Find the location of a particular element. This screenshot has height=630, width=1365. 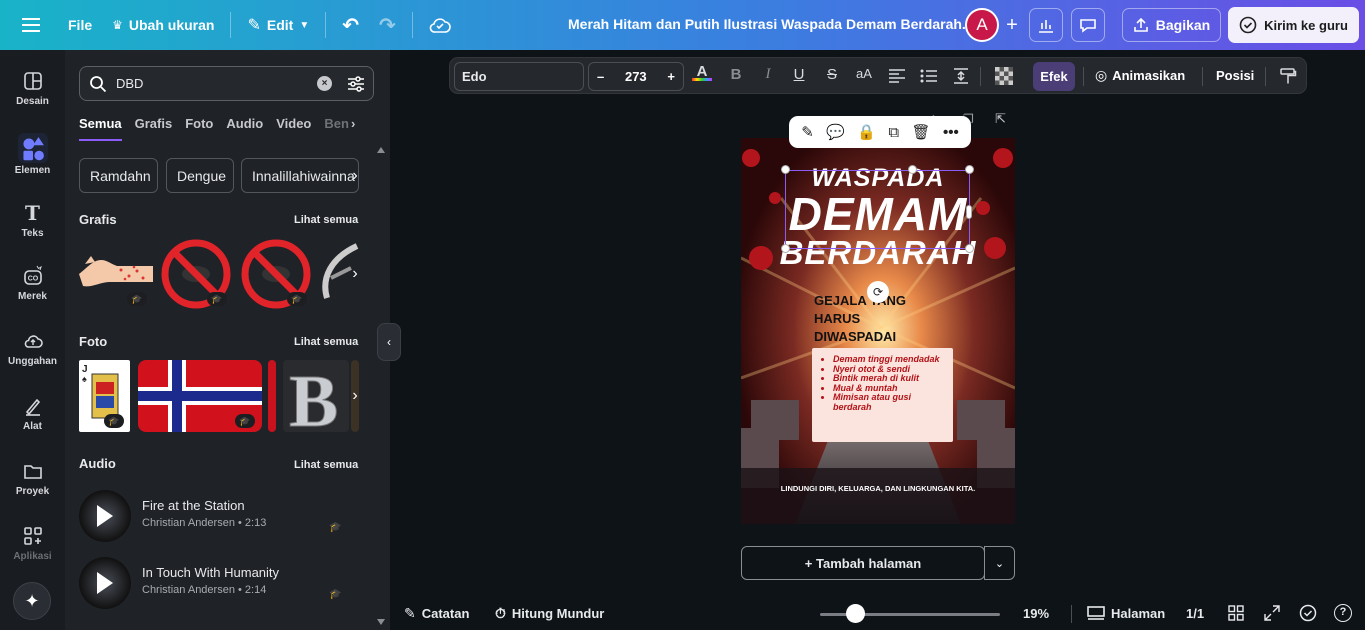

photo-letter-b: B is located at coordinates (316, 396).